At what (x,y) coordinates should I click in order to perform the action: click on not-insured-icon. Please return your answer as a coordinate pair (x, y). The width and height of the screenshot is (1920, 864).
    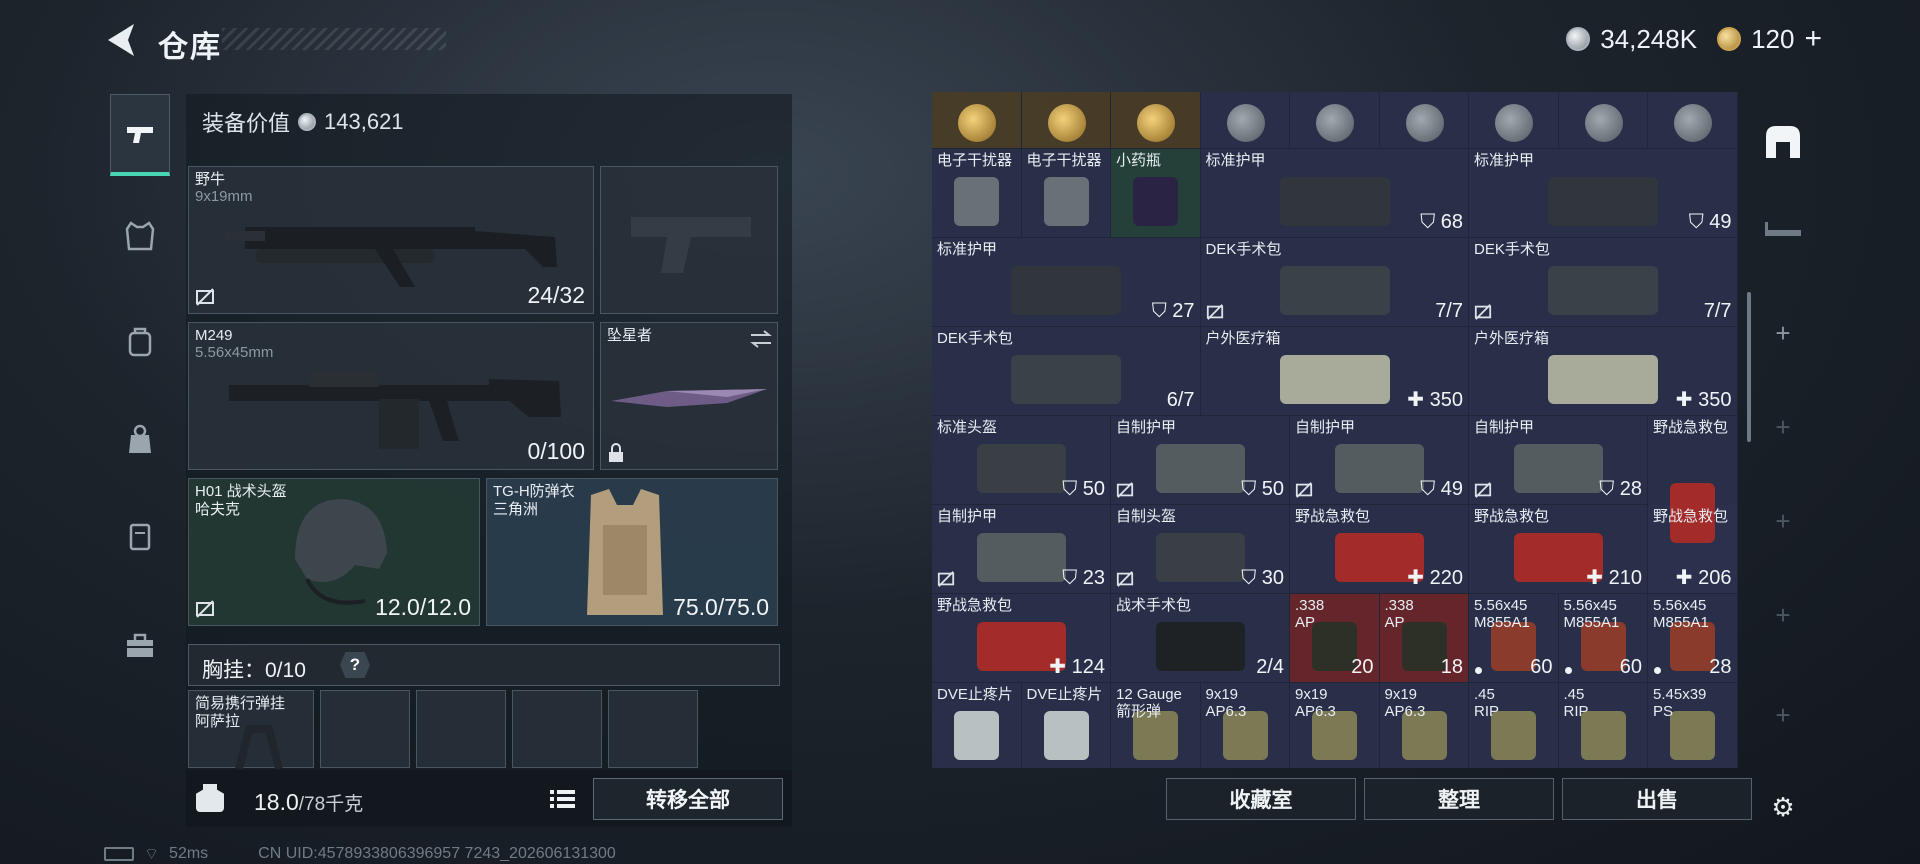
    Looking at the image, I should click on (205, 609).